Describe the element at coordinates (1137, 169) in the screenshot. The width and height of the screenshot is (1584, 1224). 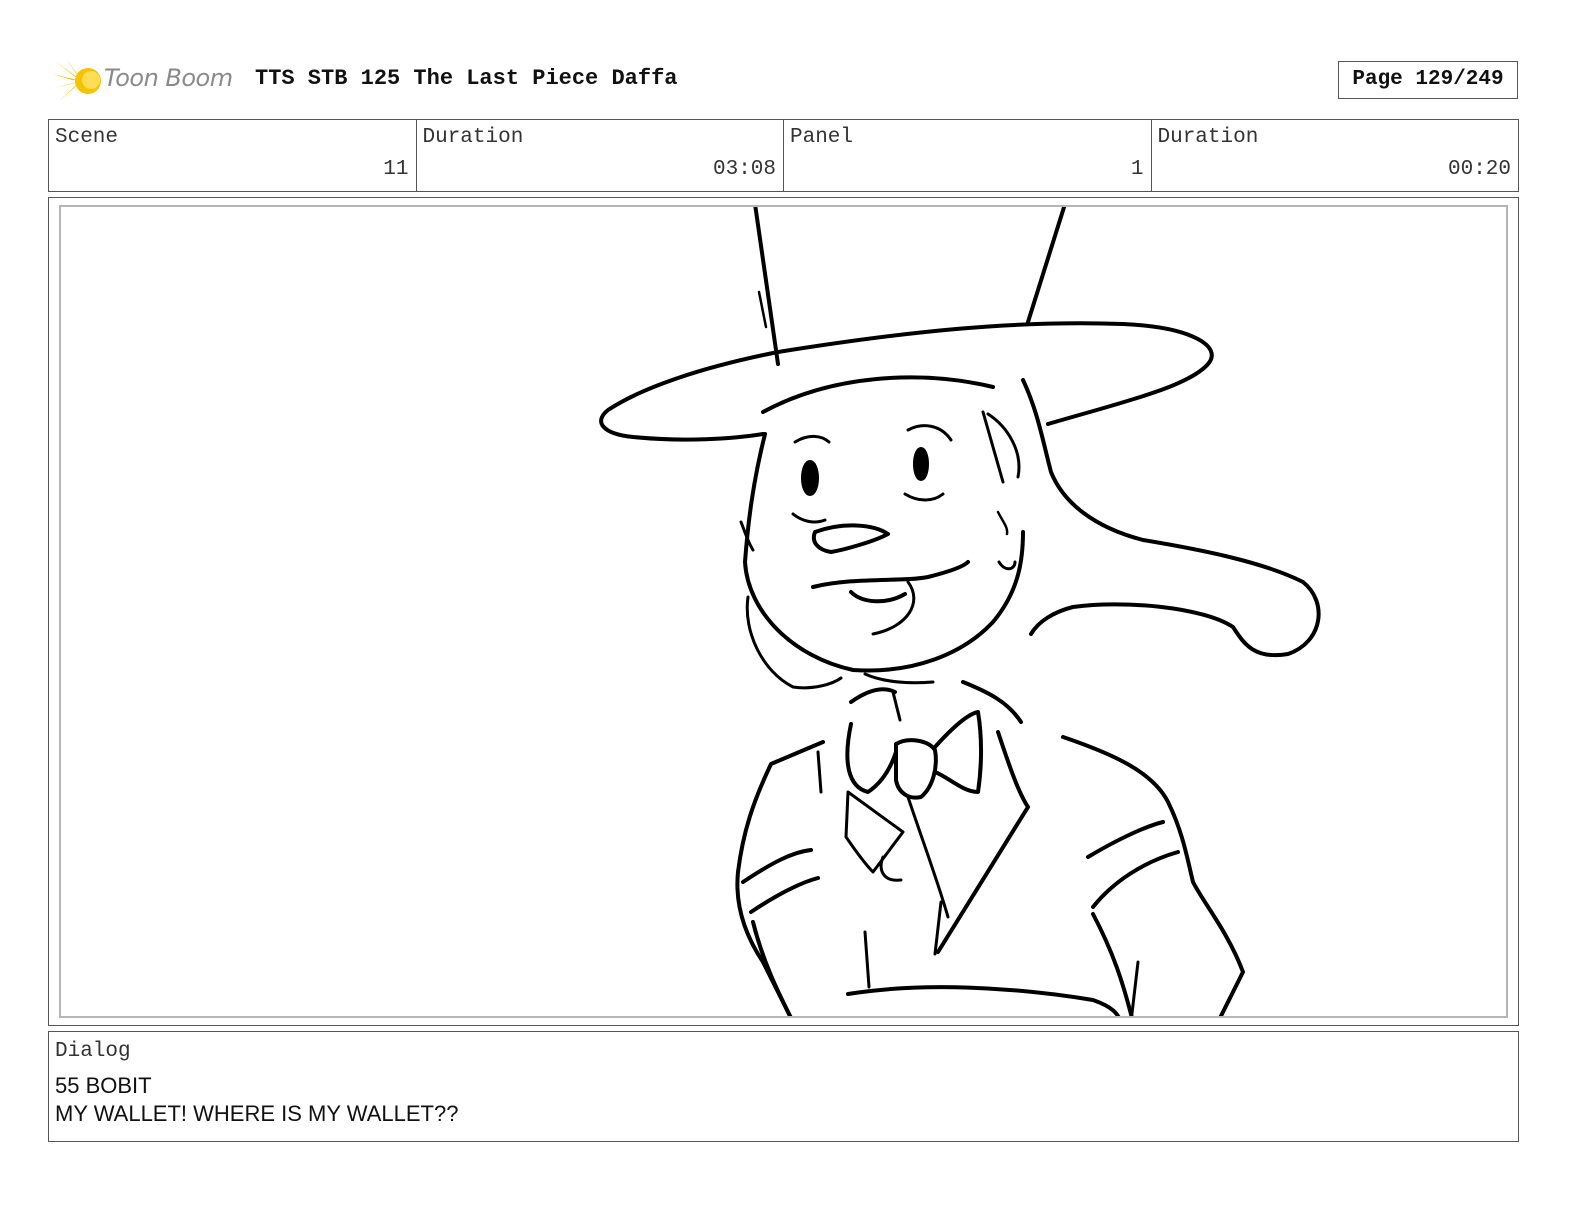
I see `panel-value: 1` at that location.